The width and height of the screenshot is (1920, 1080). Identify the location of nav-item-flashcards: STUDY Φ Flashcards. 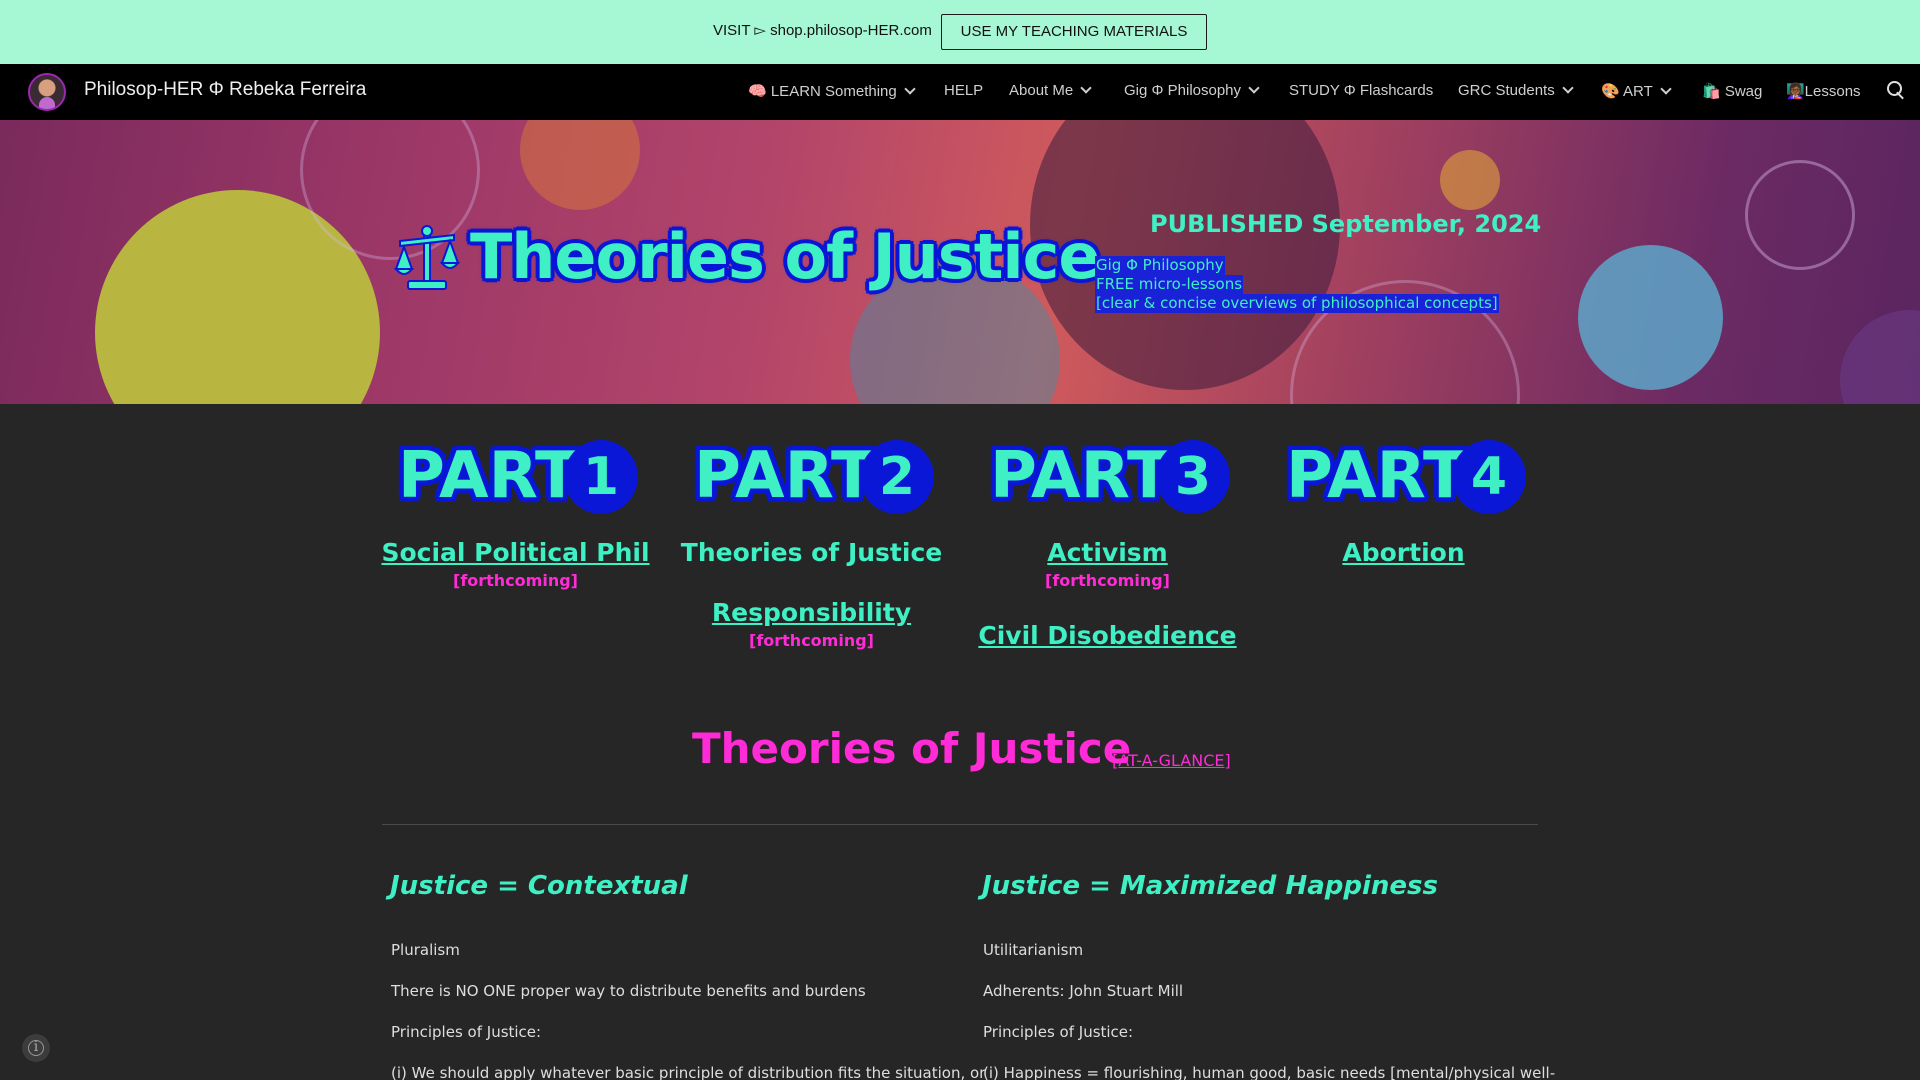
(1361, 90).